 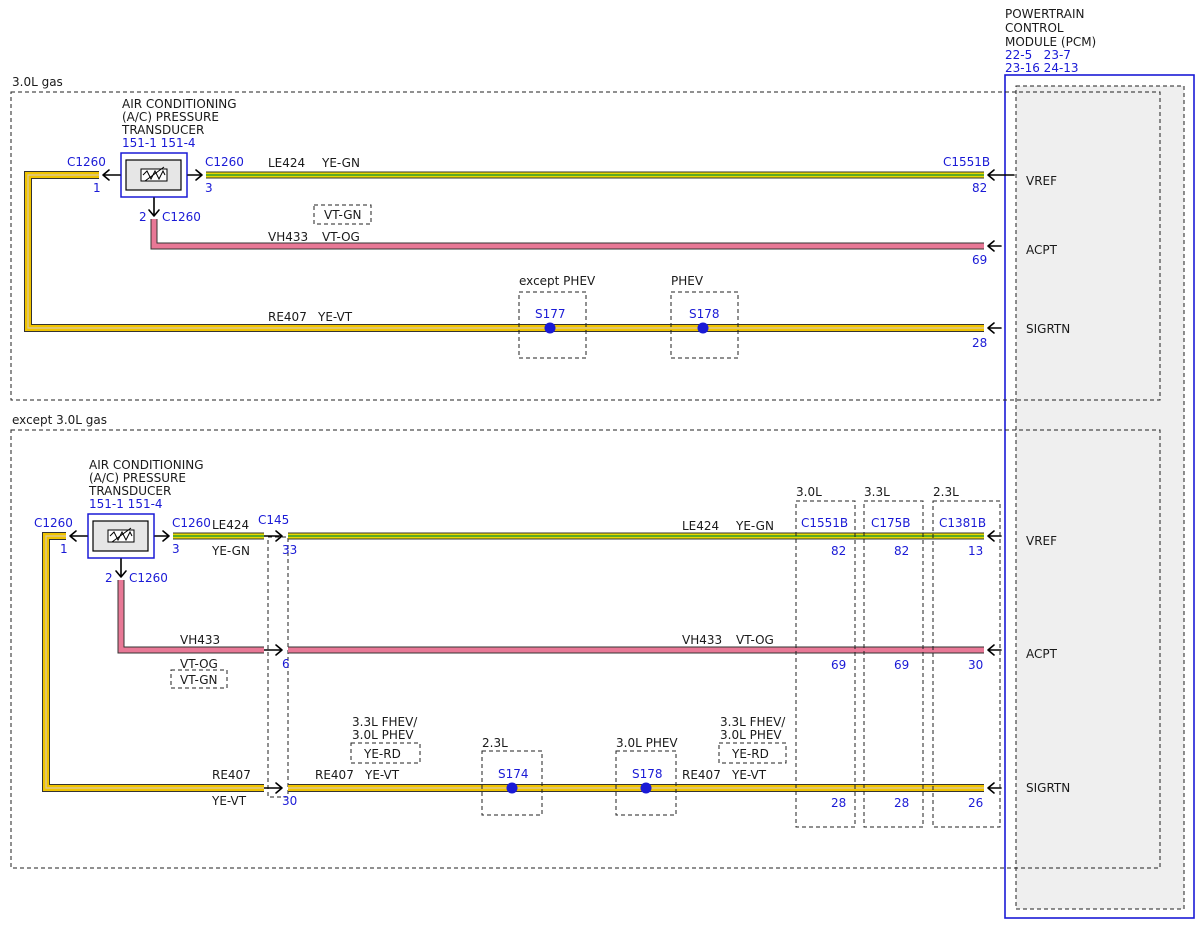 What do you see at coordinates (1050, 42) in the screenshot?
I see `pcm-title-line-3: MODULE (PCM)` at bounding box center [1050, 42].